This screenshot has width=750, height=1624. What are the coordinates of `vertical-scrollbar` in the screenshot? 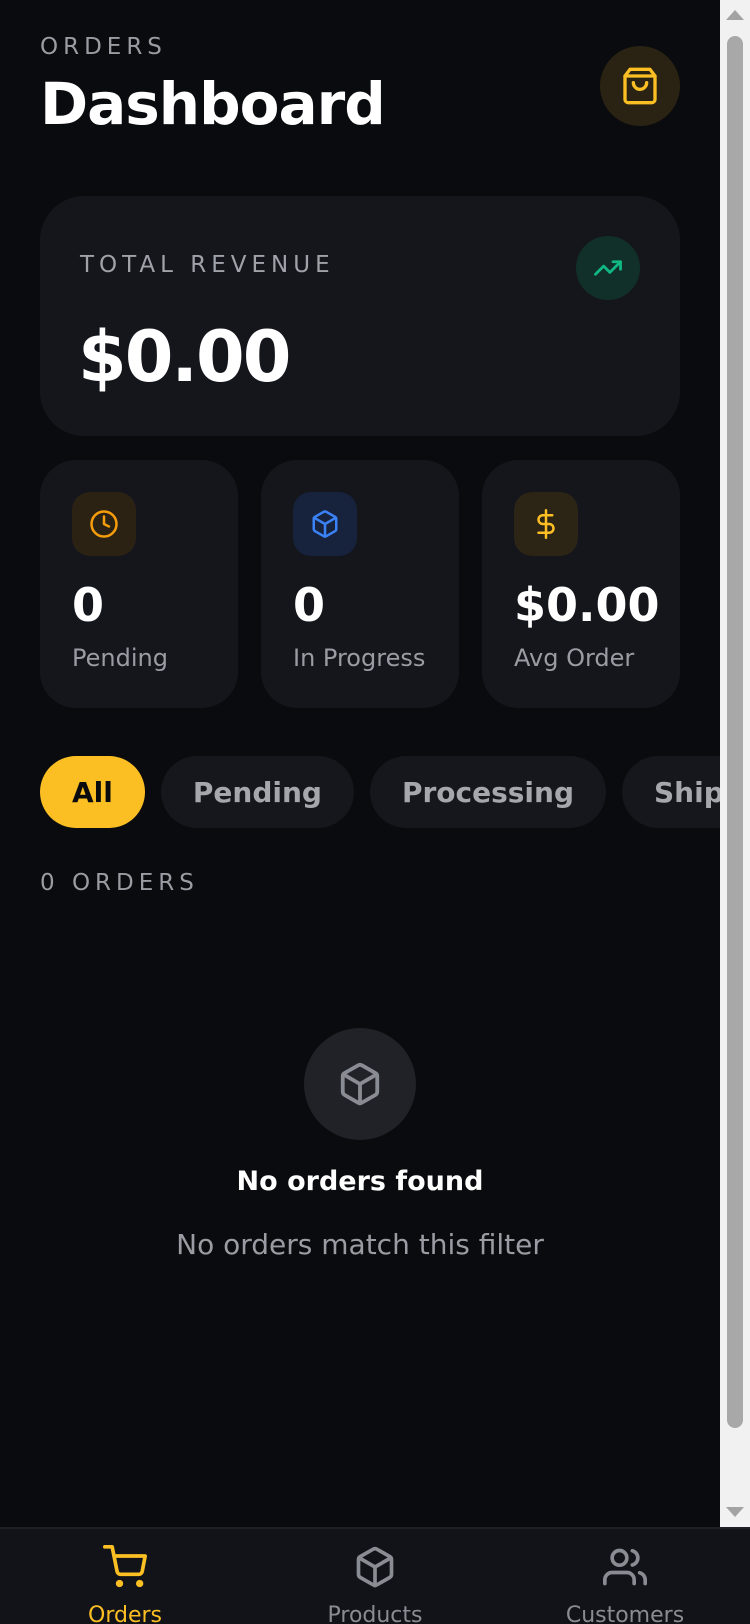 It's located at (735, 763).